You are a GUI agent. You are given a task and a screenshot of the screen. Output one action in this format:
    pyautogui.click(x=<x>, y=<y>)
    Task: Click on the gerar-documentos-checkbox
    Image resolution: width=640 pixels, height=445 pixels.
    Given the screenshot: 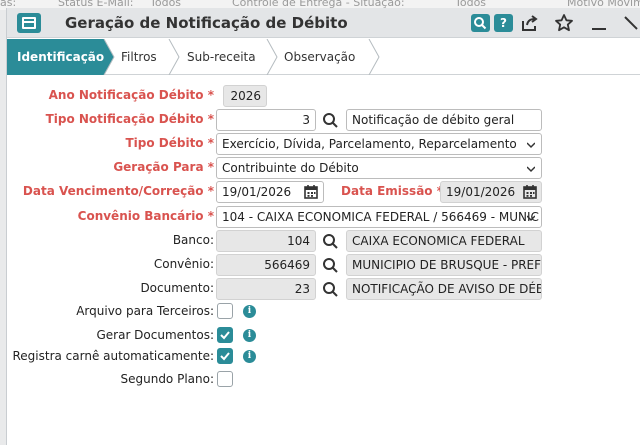 What is the action you would take?
    pyautogui.click(x=225, y=335)
    